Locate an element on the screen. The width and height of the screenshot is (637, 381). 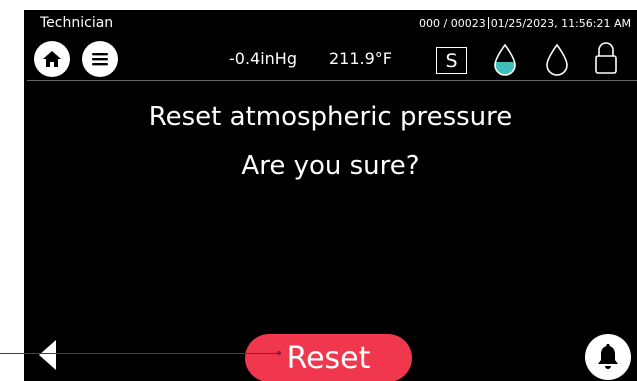
bell-icon is located at coordinates (608, 356).